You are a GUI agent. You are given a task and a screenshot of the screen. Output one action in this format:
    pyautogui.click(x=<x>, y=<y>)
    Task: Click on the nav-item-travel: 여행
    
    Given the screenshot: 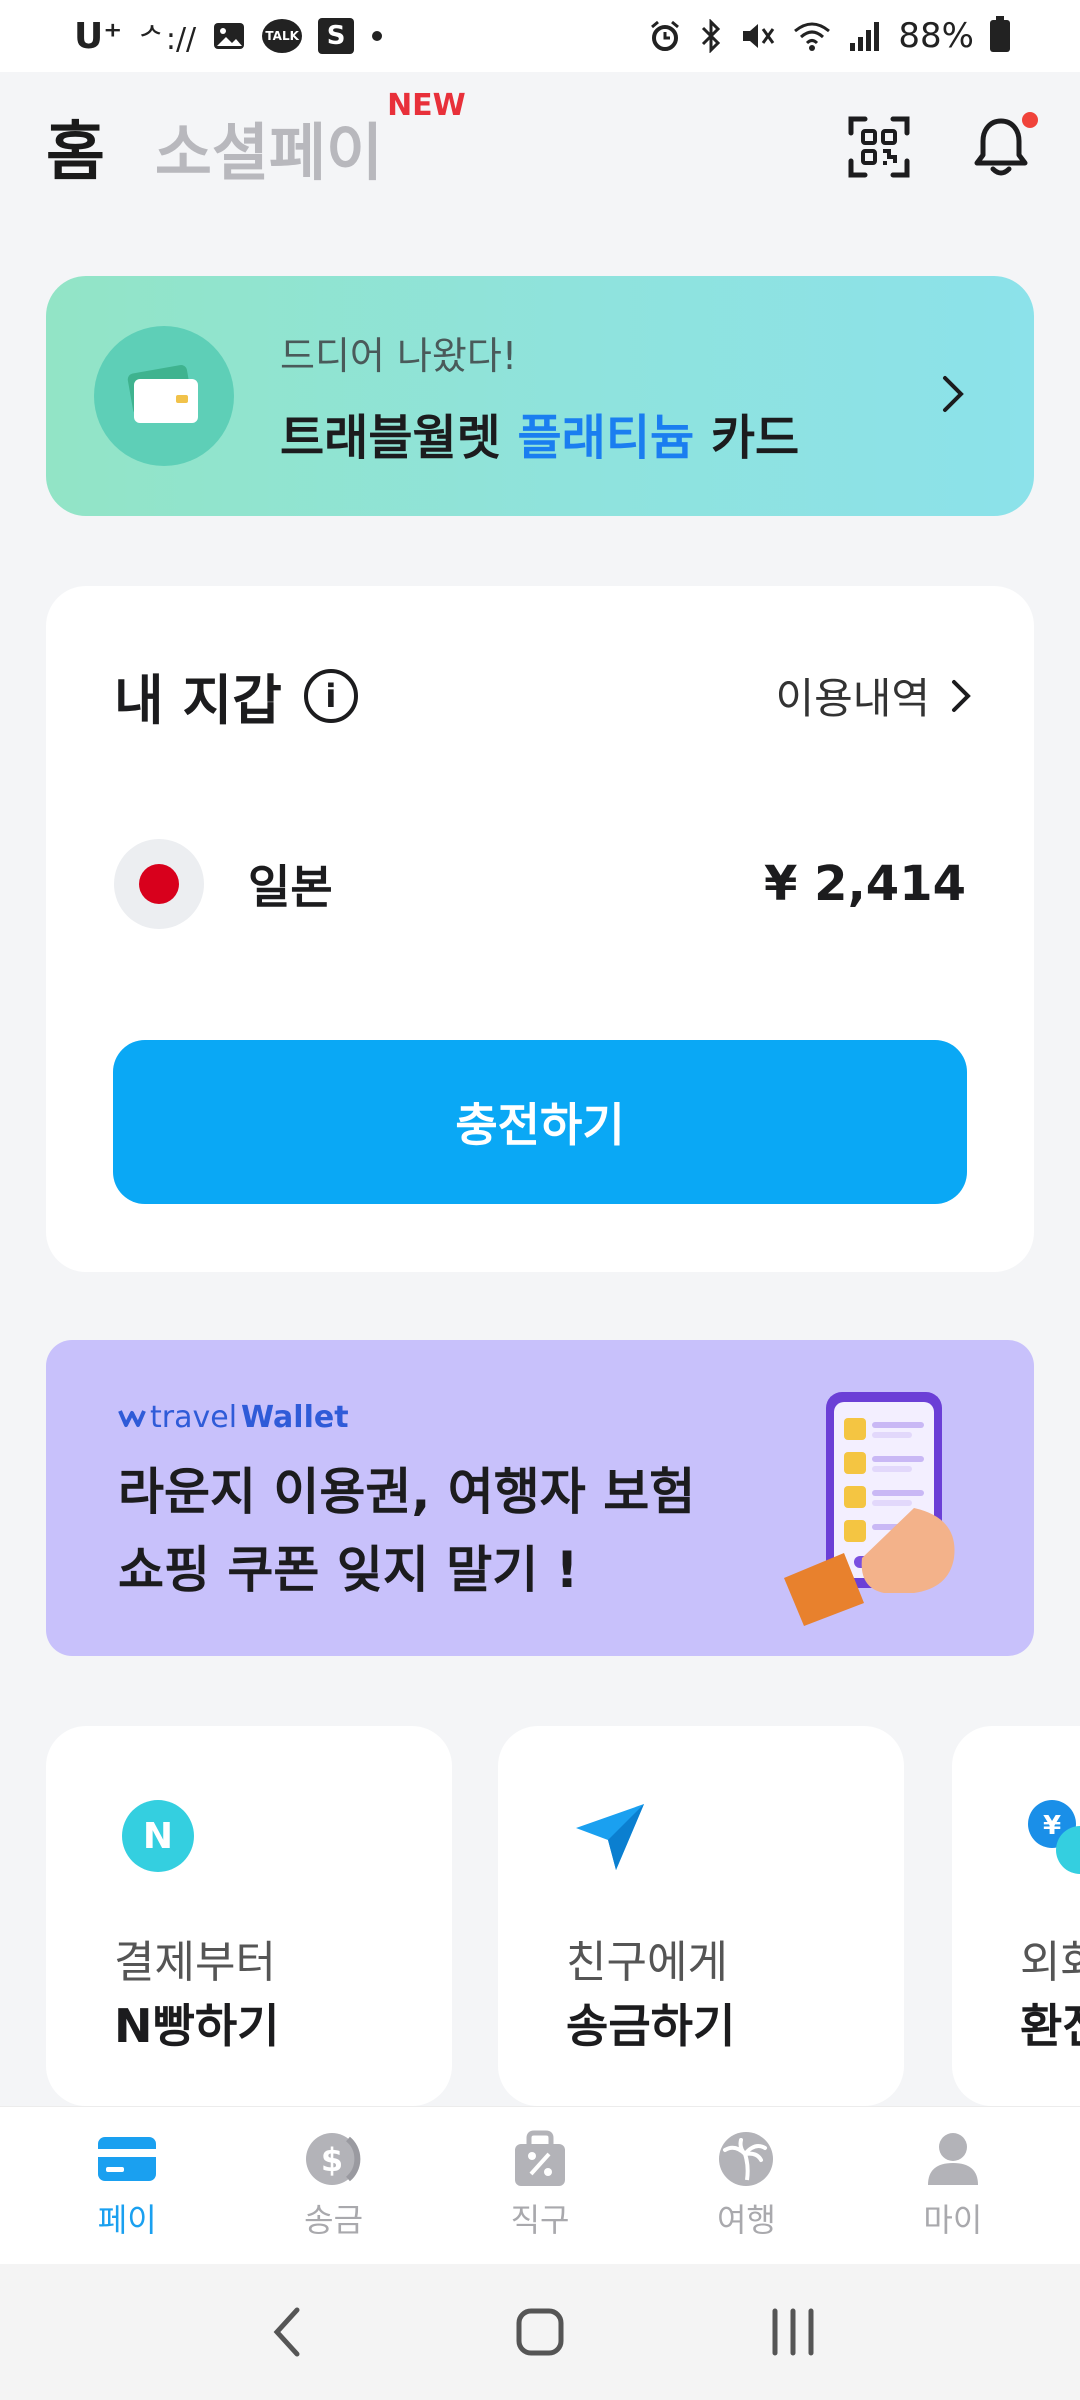 What is the action you would take?
    pyautogui.click(x=746, y=2185)
    